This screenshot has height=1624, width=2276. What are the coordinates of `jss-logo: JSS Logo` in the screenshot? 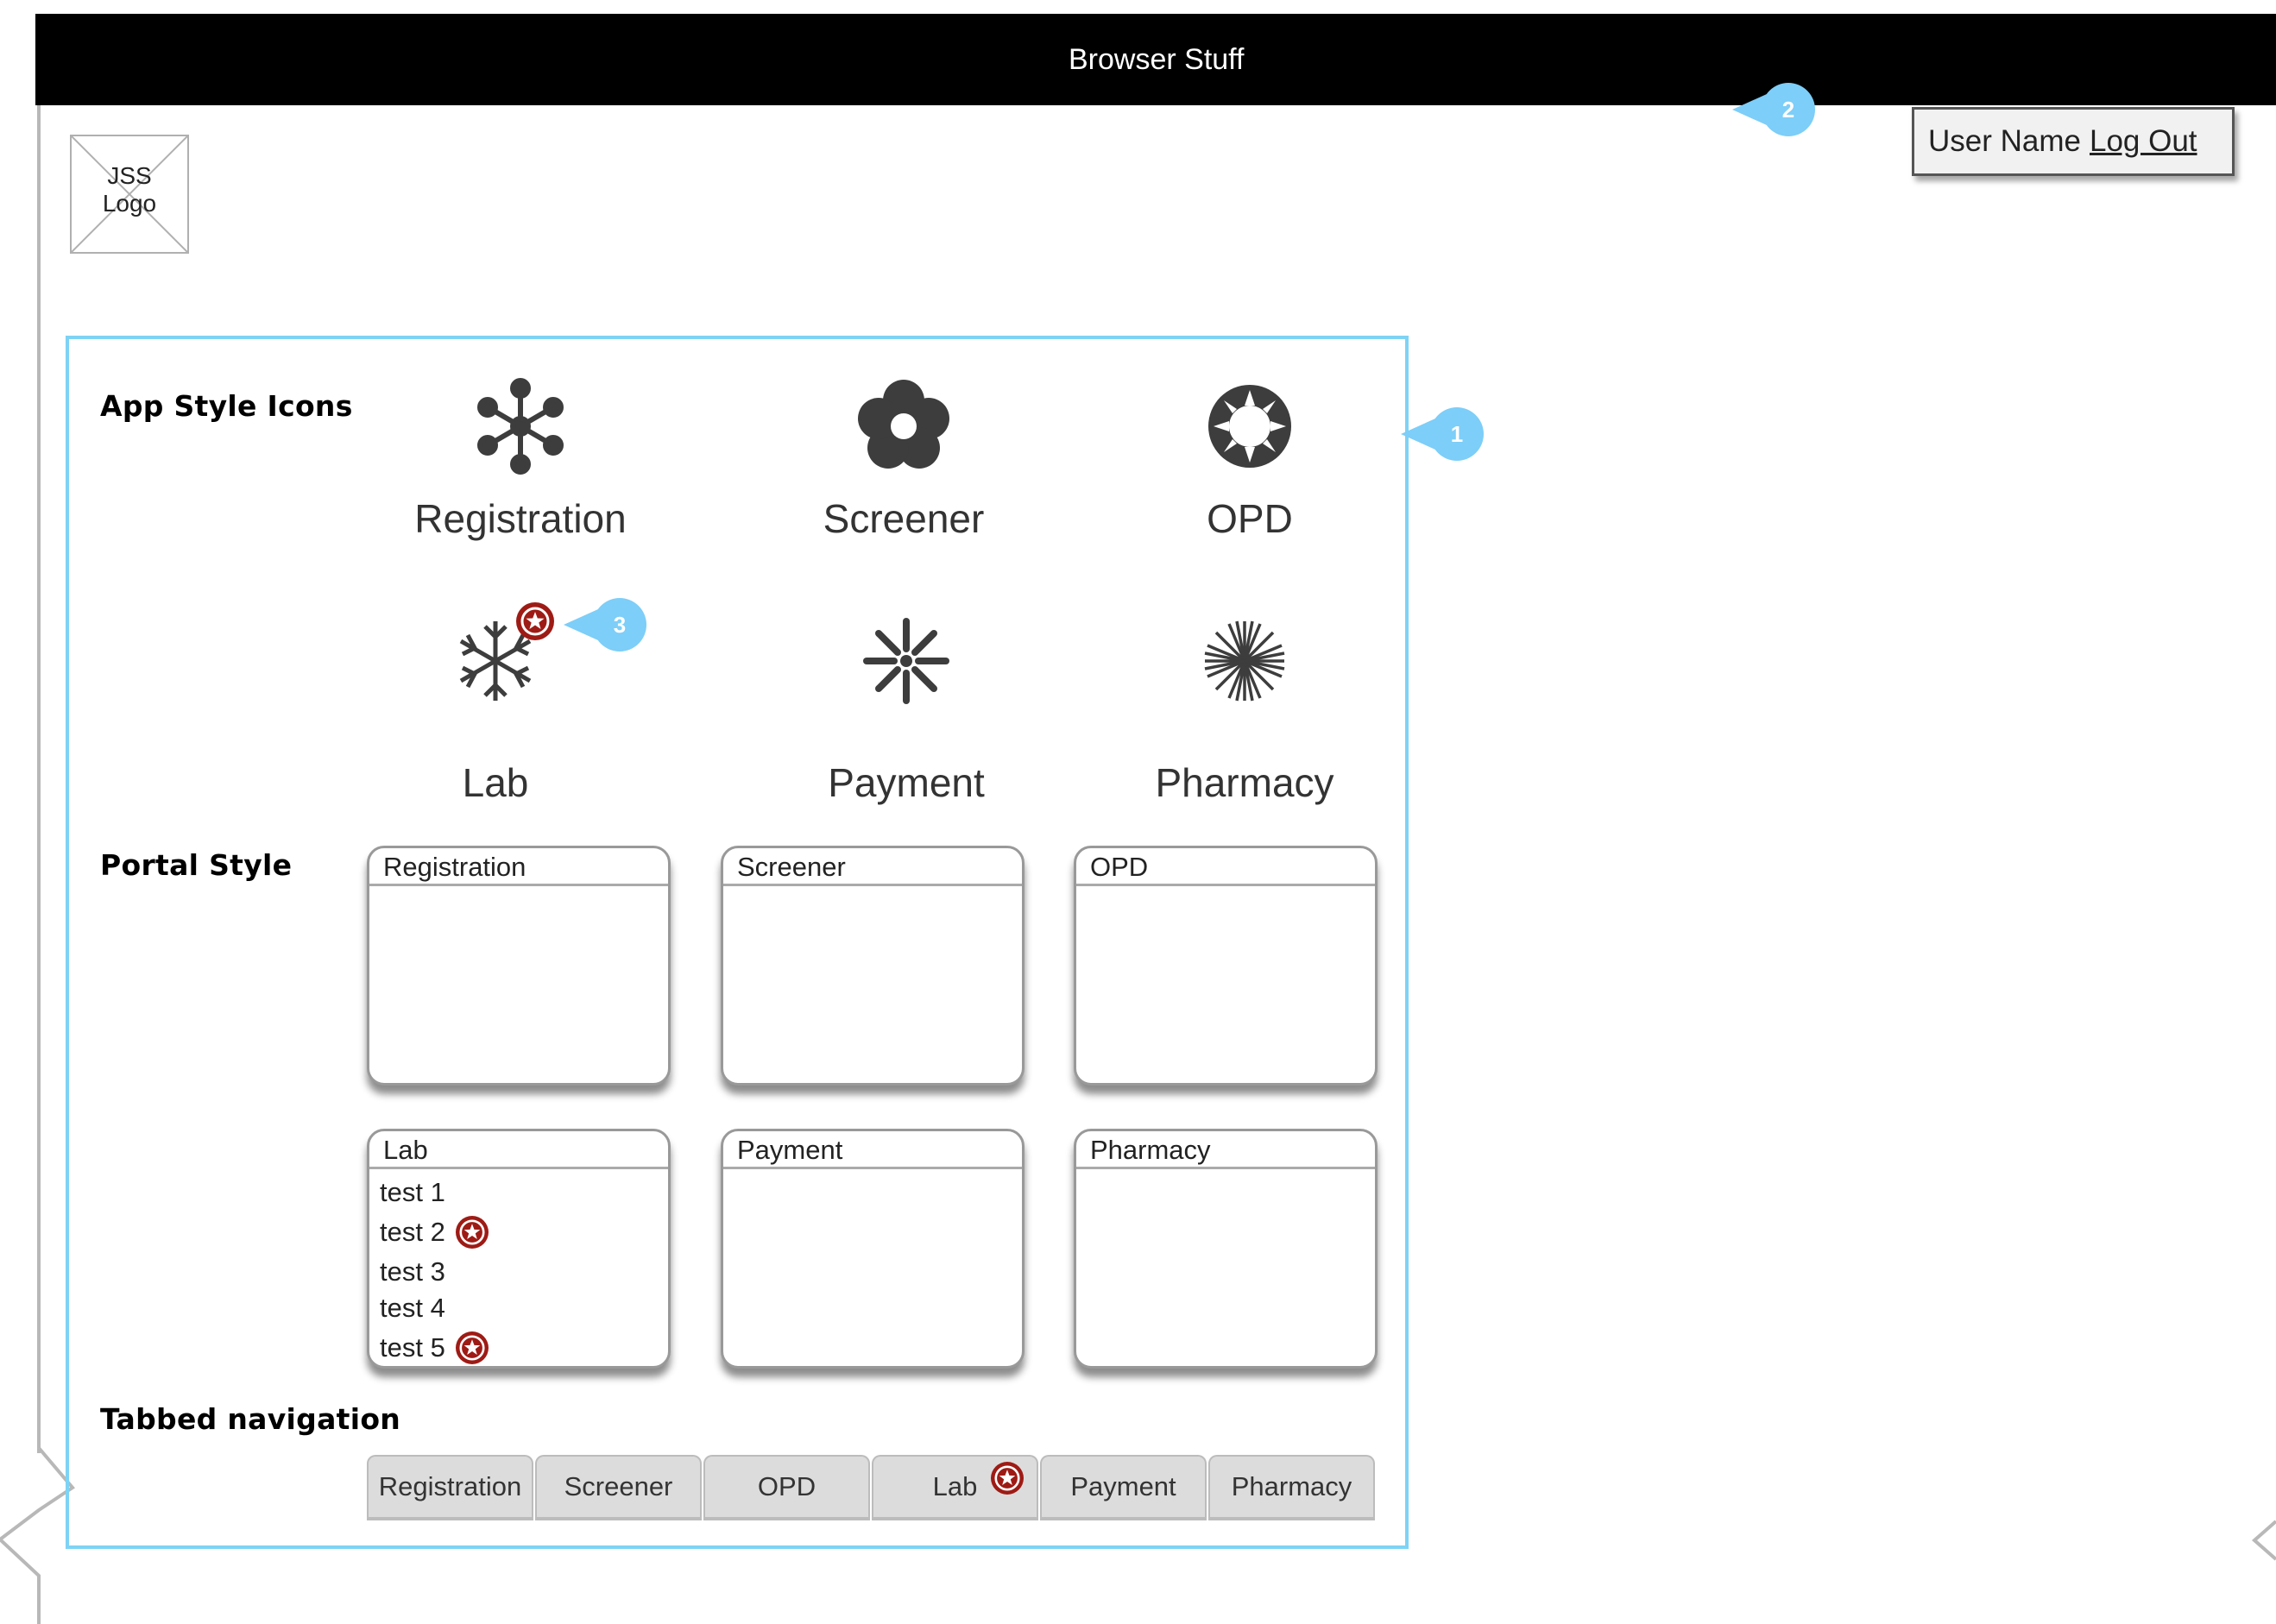 It's located at (129, 195).